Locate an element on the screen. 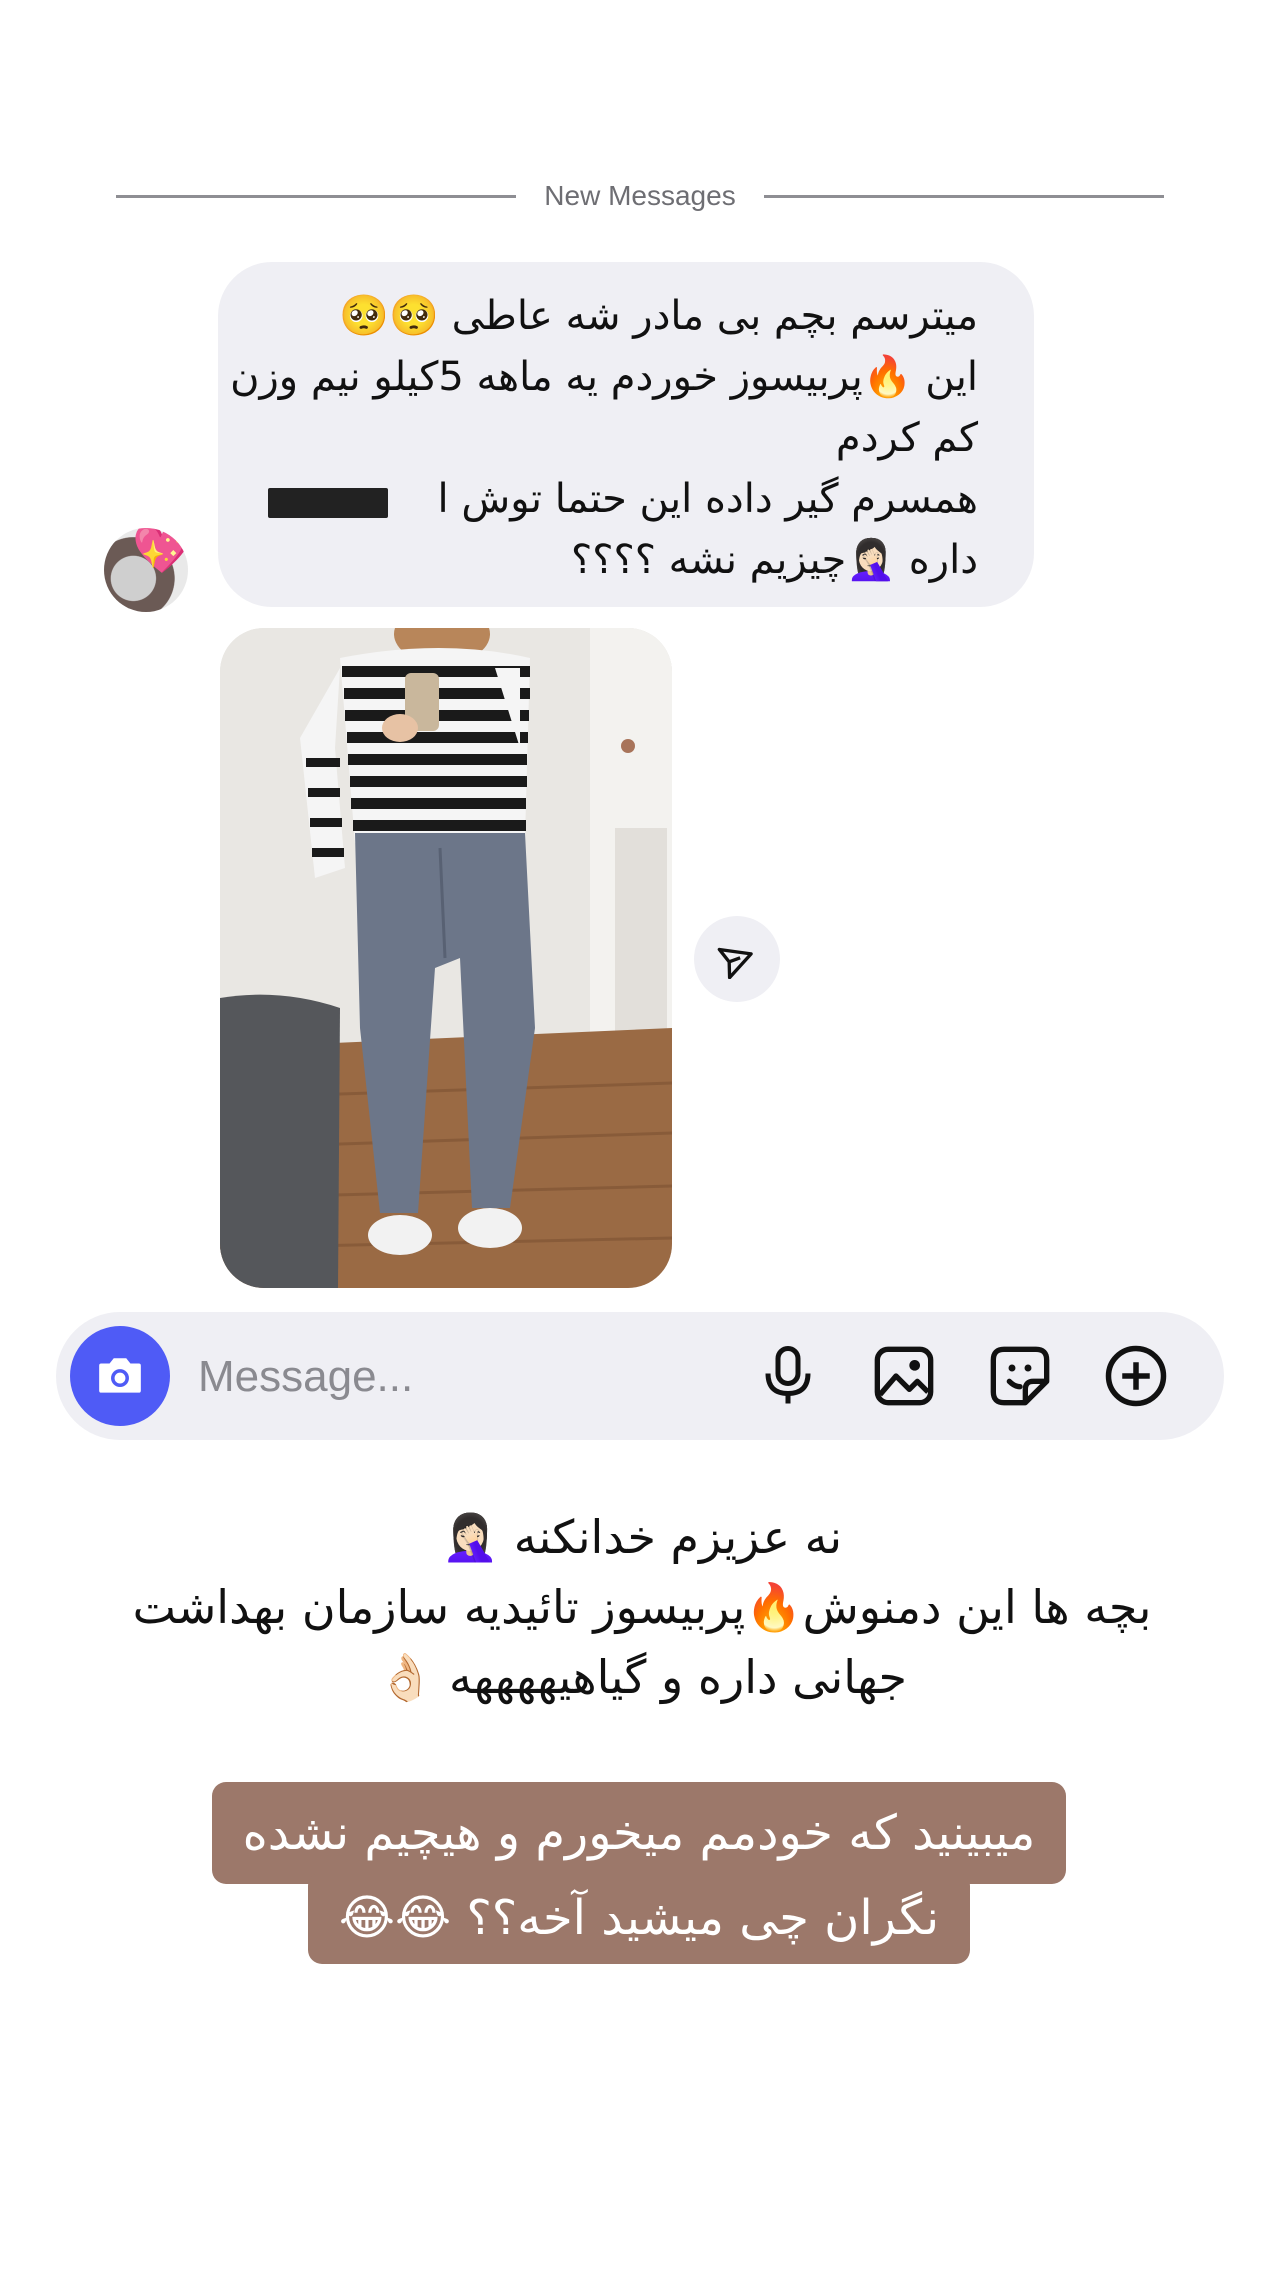 The image size is (1284, 2282). message-line-3: کم کردم is located at coordinates (906, 438).